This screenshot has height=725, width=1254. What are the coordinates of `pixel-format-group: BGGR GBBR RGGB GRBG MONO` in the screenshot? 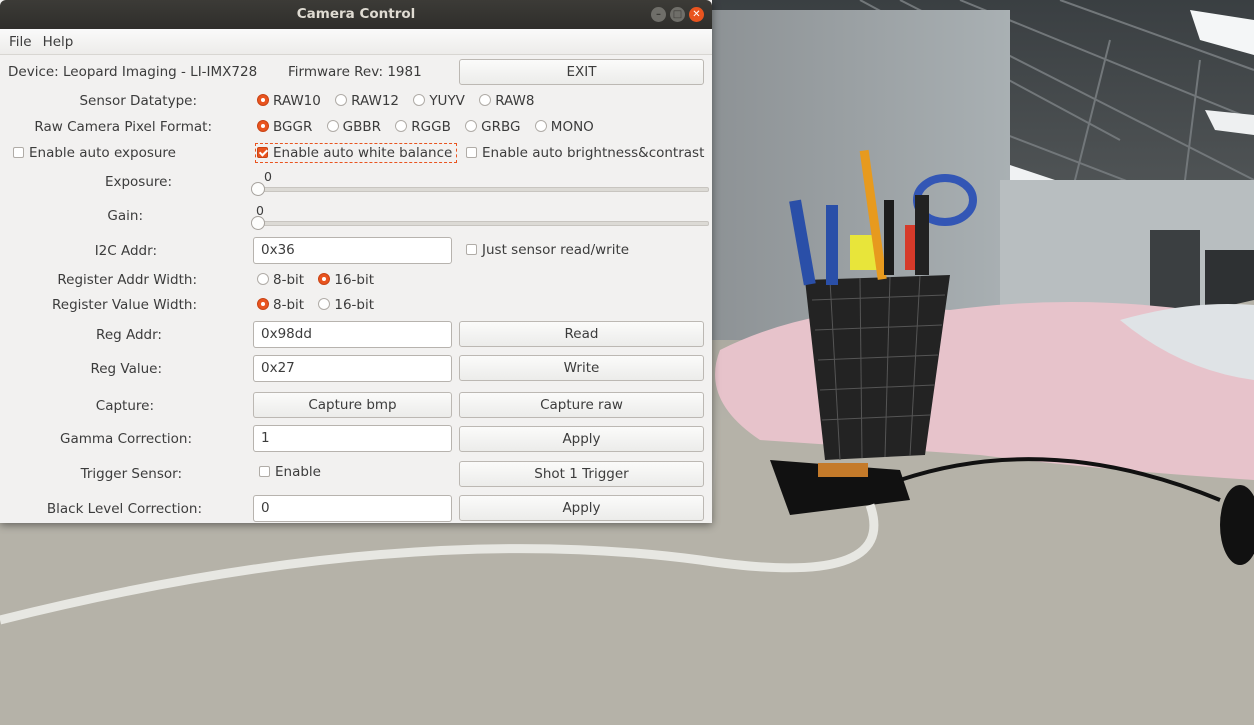 It's located at (430, 127).